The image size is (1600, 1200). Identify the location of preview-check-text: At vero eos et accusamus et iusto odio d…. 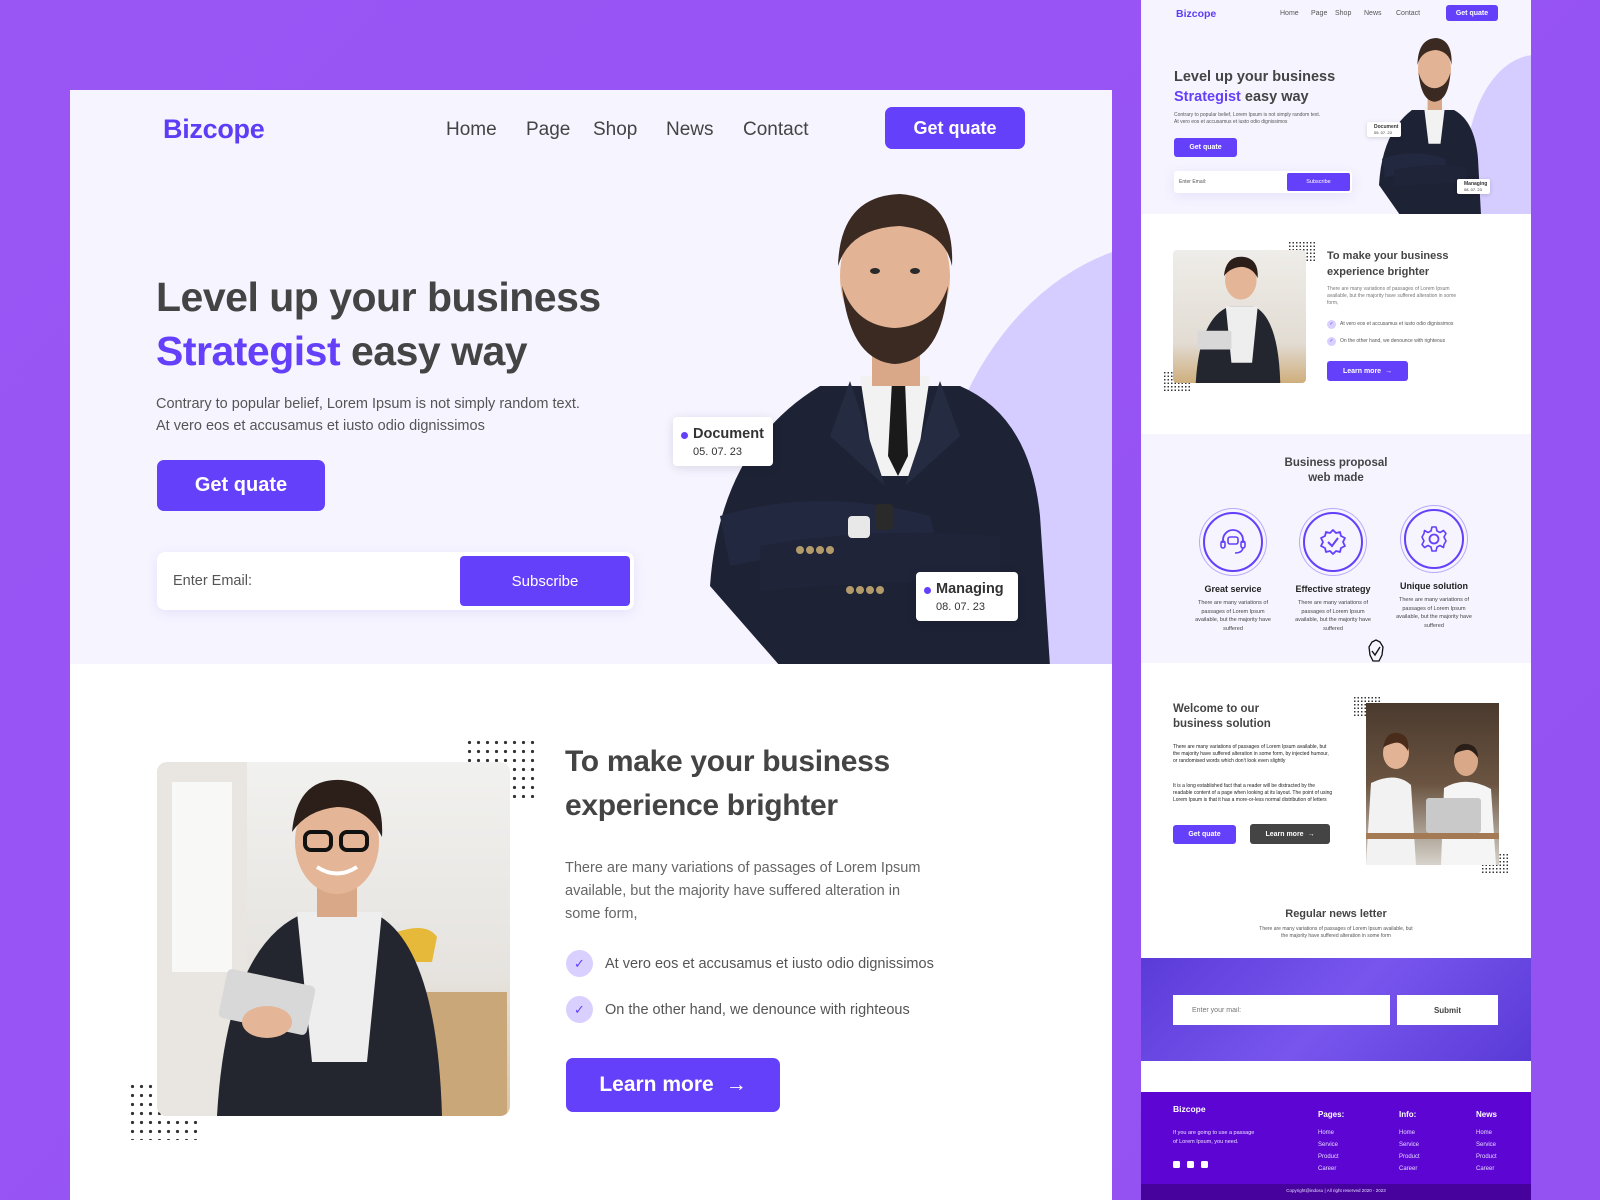
(1397, 324).